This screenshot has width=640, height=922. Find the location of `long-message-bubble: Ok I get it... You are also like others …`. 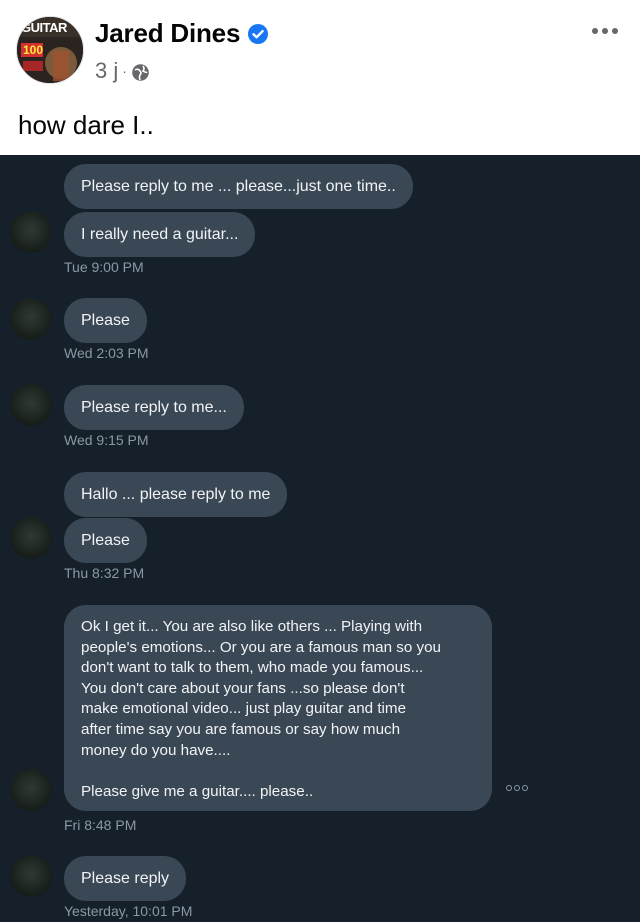

long-message-bubble: Ok I get it... You are also like others … is located at coordinates (278, 708).